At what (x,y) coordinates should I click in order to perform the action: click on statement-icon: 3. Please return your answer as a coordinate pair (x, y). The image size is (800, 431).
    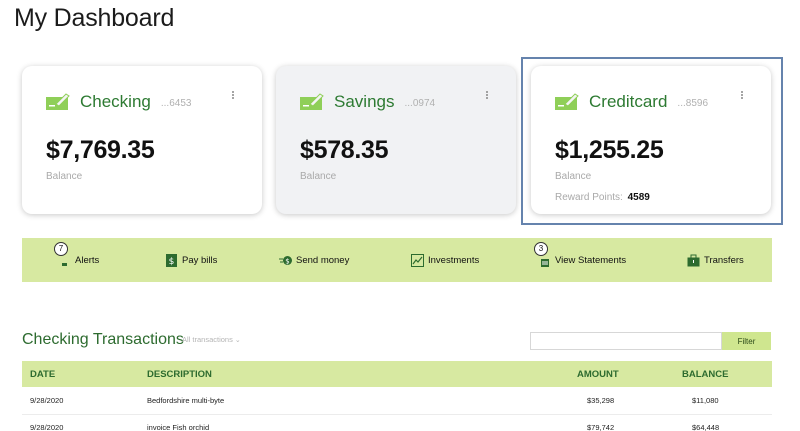
    Looking at the image, I should click on (542, 254).